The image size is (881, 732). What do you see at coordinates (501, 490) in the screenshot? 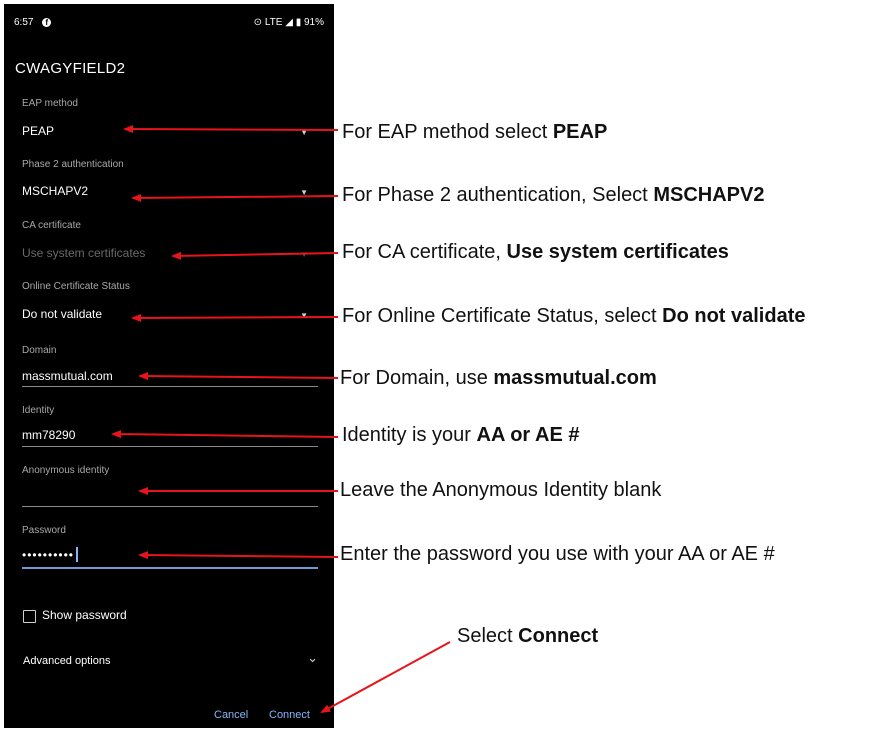
I see `annotation-anon: Leave the Anonymous Identity blank` at bounding box center [501, 490].